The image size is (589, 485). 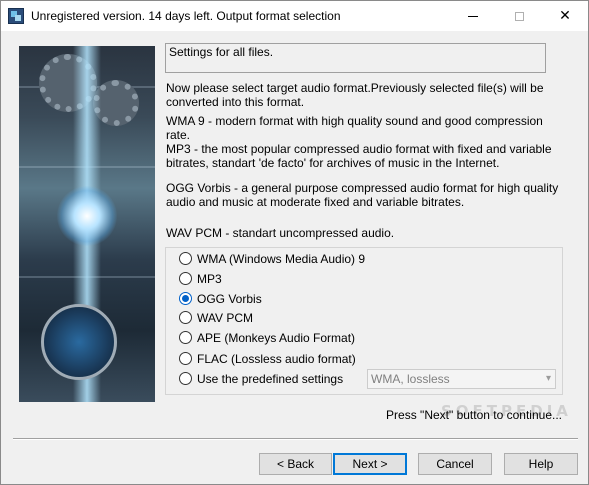 What do you see at coordinates (221, 52) in the screenshot?
I see `settings-header: Settings for all files.` at bounding box center [221, 52].